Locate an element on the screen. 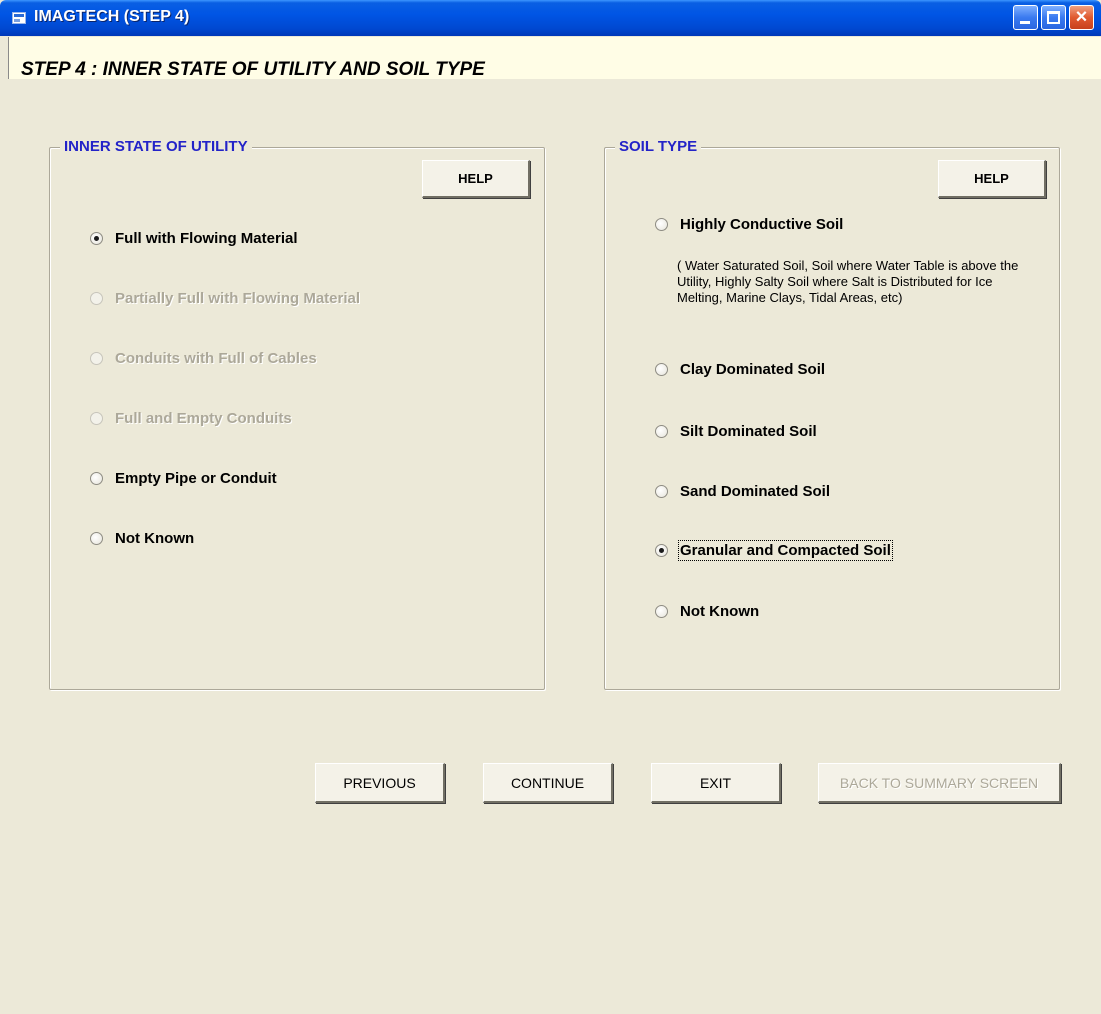  close-icon: × is located at coordinates (1081, 17).